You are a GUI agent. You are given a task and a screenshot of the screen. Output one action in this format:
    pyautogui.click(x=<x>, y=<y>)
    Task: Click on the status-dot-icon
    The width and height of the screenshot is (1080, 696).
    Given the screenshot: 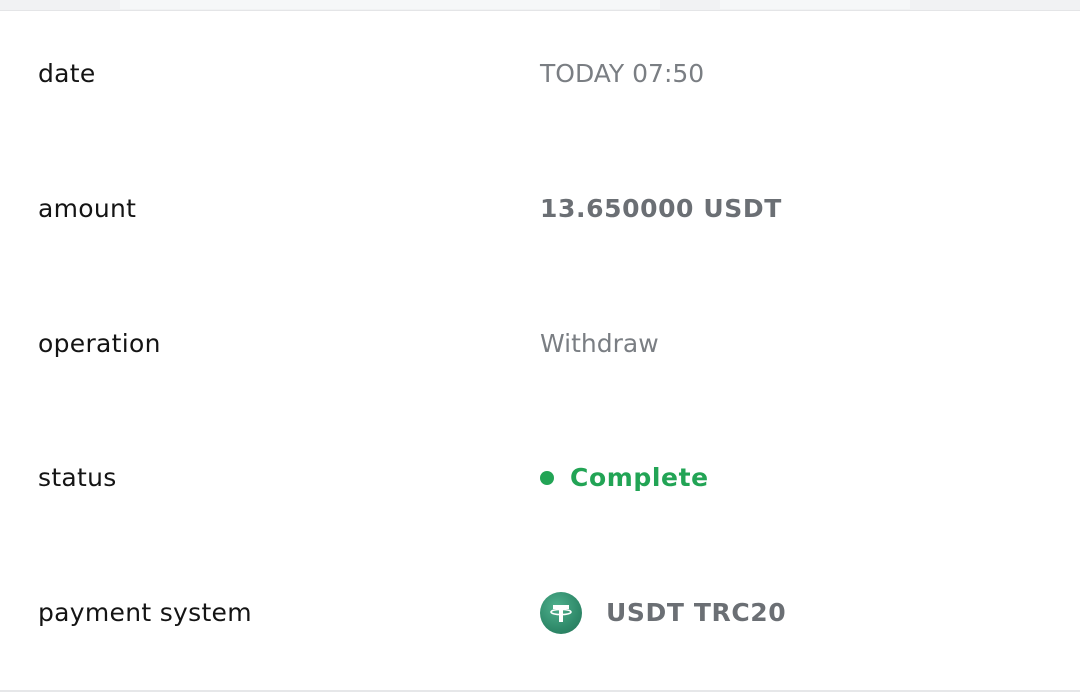 What is the action you would take?
    pyautogui.click(x=547, y=477)
    